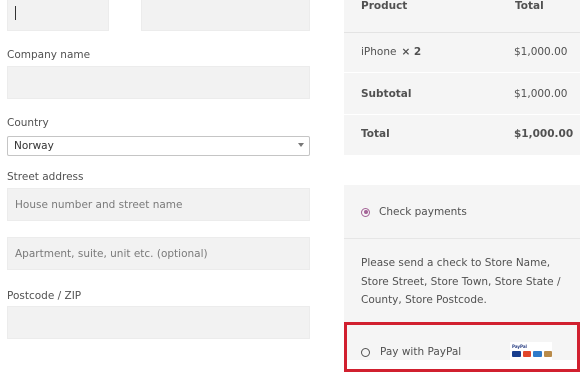 The height and width of the screenshot is (372, 580). What do you see at coordinates (421, 352) in the screenshot?
I see `paypal-label: Pay with PayPal` at bounding box center [421, 352].